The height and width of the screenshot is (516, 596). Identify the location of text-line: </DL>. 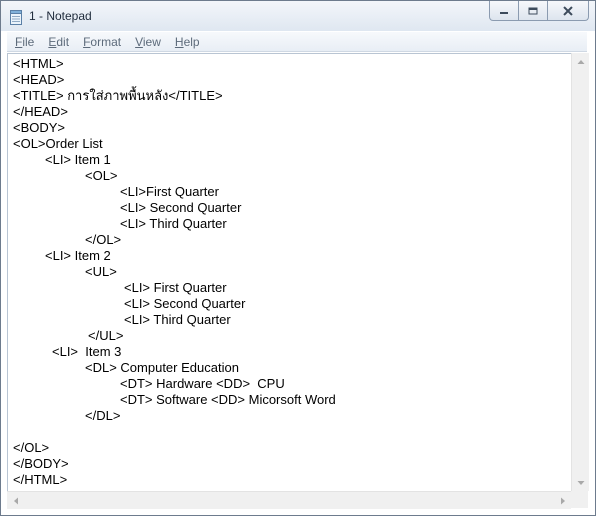
(103, 415).